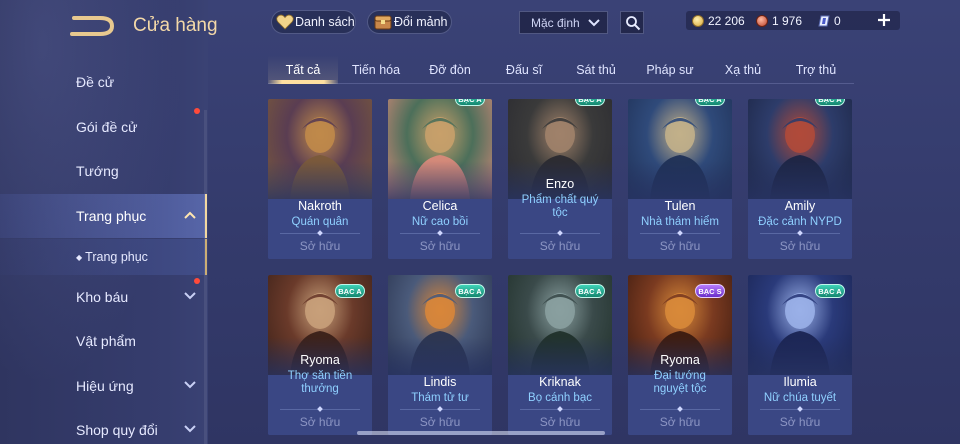 Image resolution: width=960 pixels, height=444 pixels. What do you see at coordinates (285, 22) in the screenshot?
I see `heart-icon` at bounding box center [285, 22].